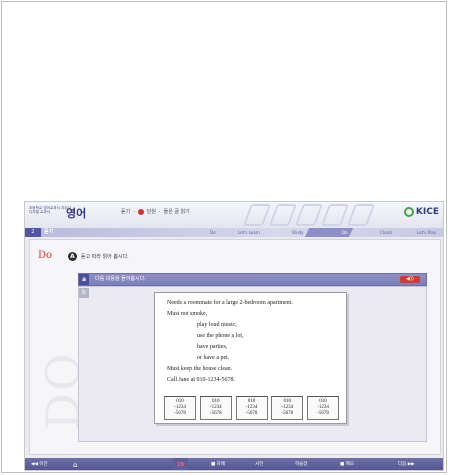  Describe the element at coordinates (151, 211) in the screenshot. I see `breadcrumb-item: 단원` at that location.